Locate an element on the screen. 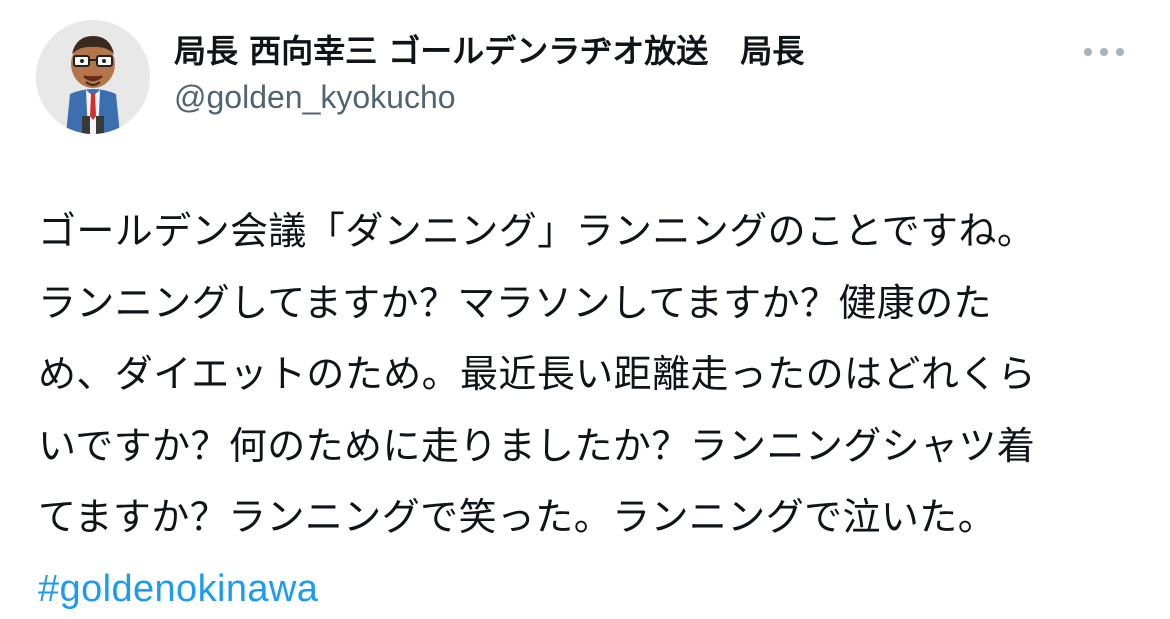 The image size is (1170, 619). tweet-text-line: ゴールデン会議「ダンニング」ランニングのことですね。 is located at coordinates (537, 231).